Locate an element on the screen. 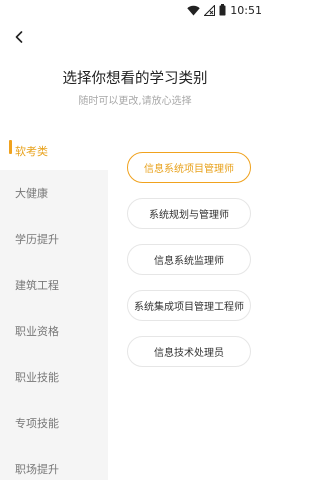 The width and height of the screenshot is (320, 480). option-pill: 信息系统项目管理师 is located at coordinates (189, 167).